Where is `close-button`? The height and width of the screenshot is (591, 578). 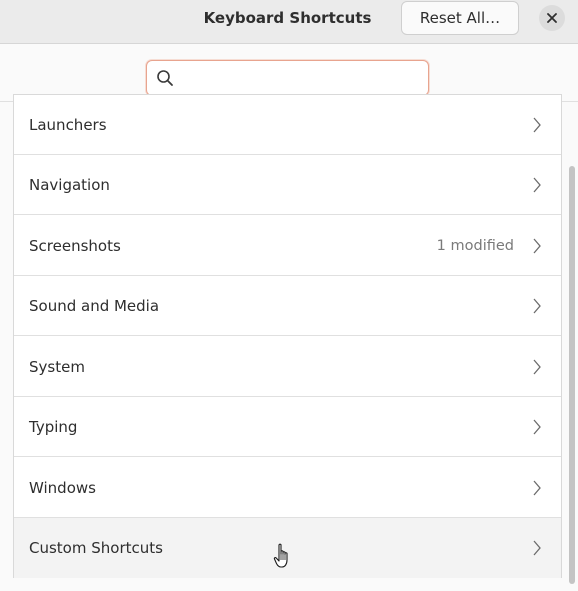 close-button is located at coordinates (552, 18).